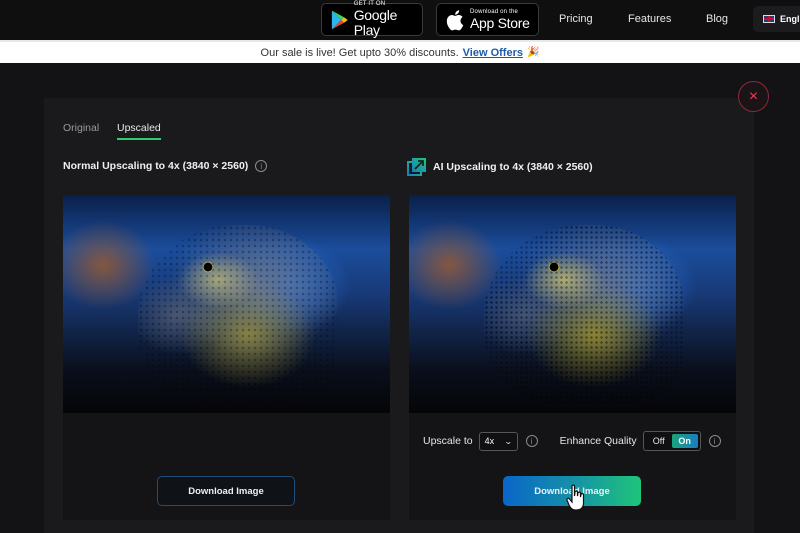  What do you see at coordinates (598, 441) in the screenshot?
I see `enhance-quality-label: Enhance Quality` at bounding box center [598, 441].